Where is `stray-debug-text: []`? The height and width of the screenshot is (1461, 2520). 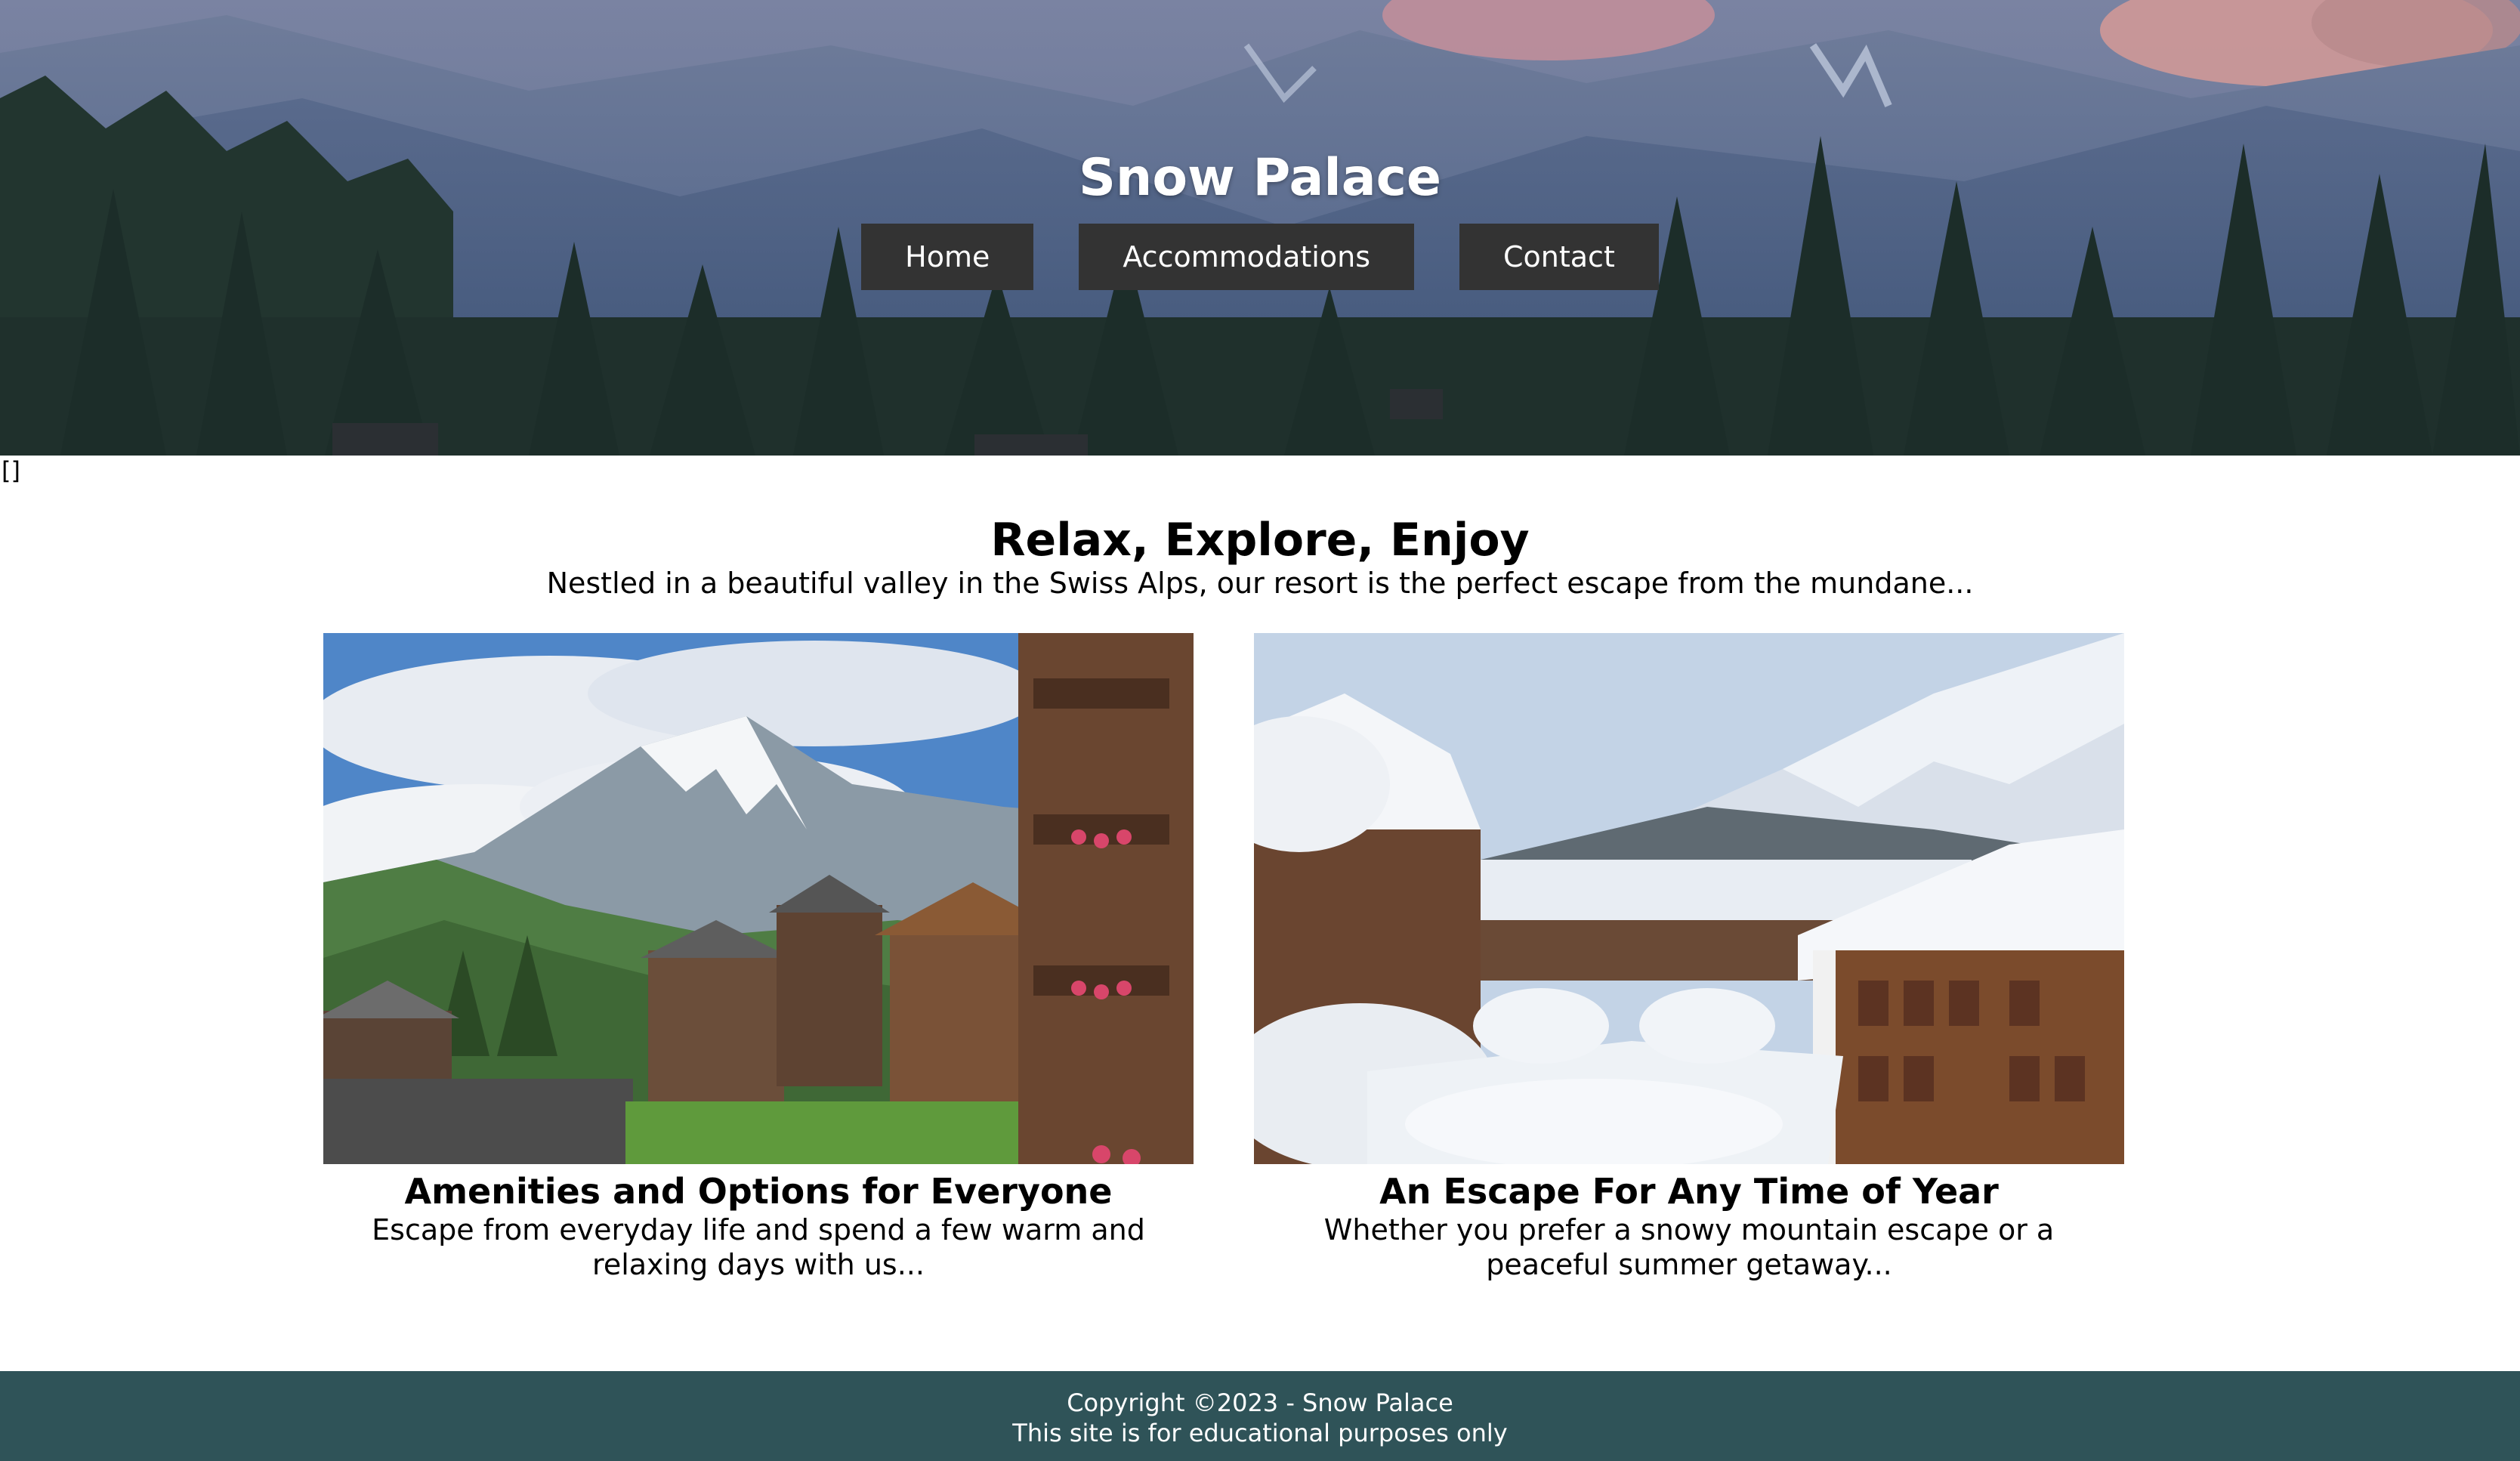
stray-debug-text: [] is located at coordinates (11, 471).